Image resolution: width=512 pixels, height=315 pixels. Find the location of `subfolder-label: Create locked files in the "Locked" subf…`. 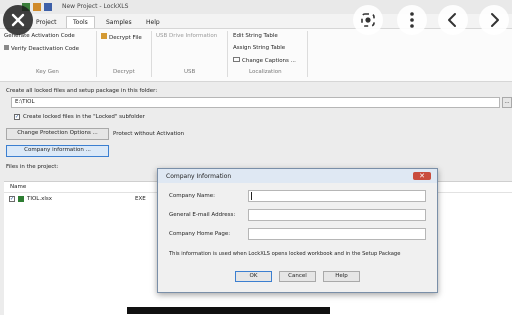

subfolder-label: Create locked files in the "Locked" subf… is located at coordinates (84, 117).